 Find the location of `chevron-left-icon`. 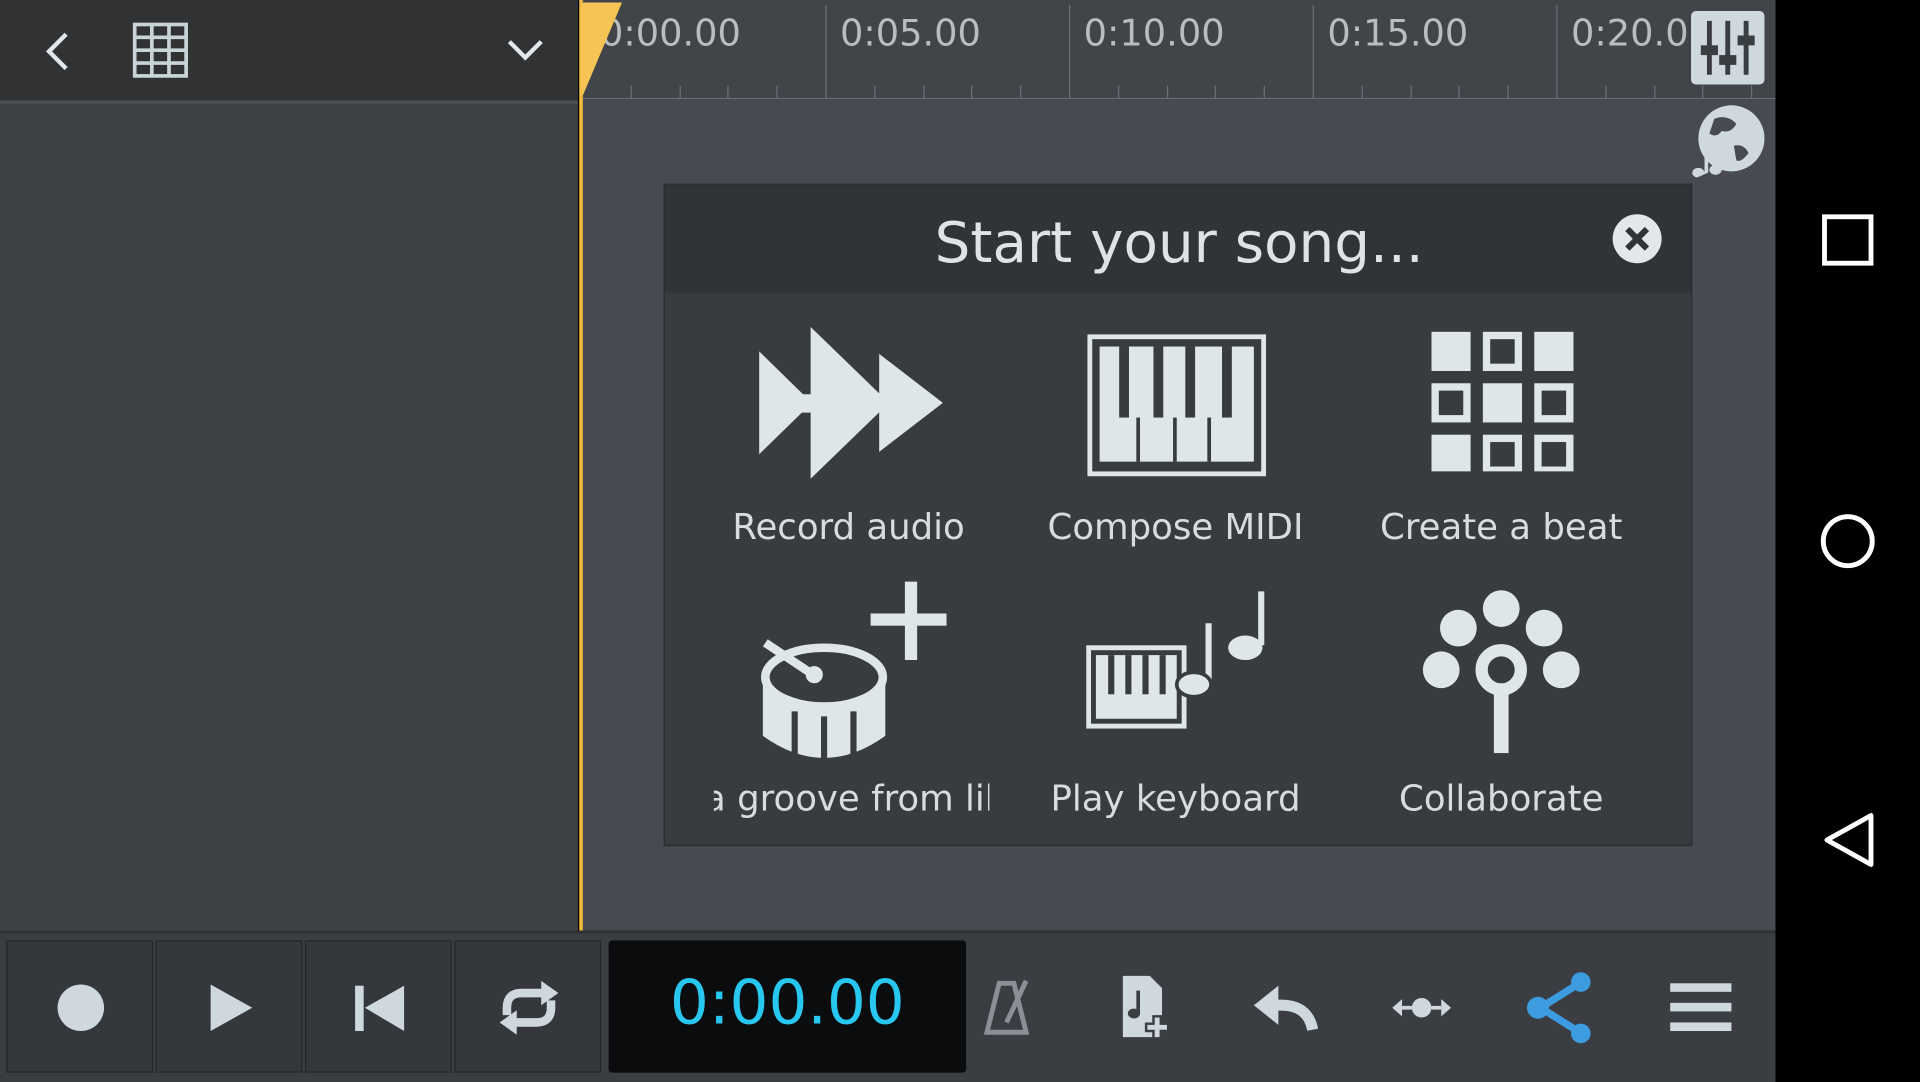

chevron-left-icon is located at coordinates (56, 51).